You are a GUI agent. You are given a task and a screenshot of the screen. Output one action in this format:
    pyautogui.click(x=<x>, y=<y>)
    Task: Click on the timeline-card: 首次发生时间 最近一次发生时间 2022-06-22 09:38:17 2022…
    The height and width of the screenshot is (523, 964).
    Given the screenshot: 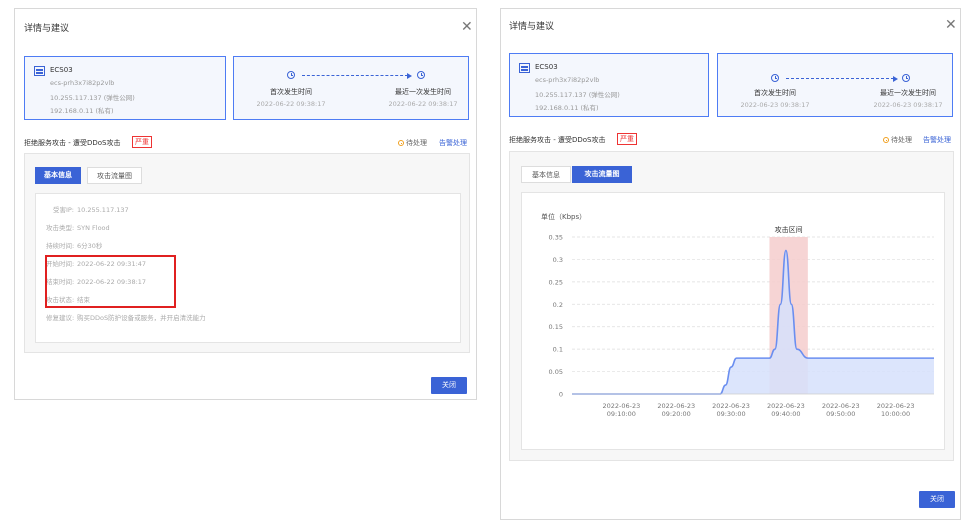 What is the action you would take?
    pyautogui.click(x=351, y=88)
    